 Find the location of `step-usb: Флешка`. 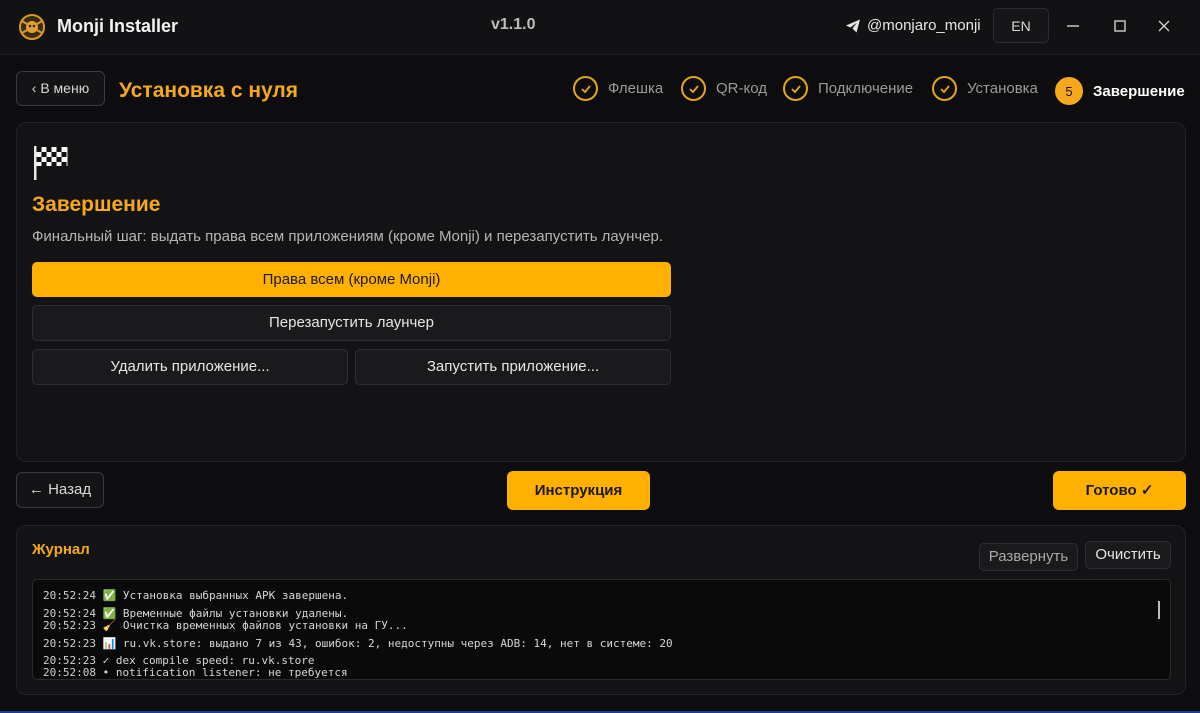

step-usb: Флешка is located at coordinates (618, 88).